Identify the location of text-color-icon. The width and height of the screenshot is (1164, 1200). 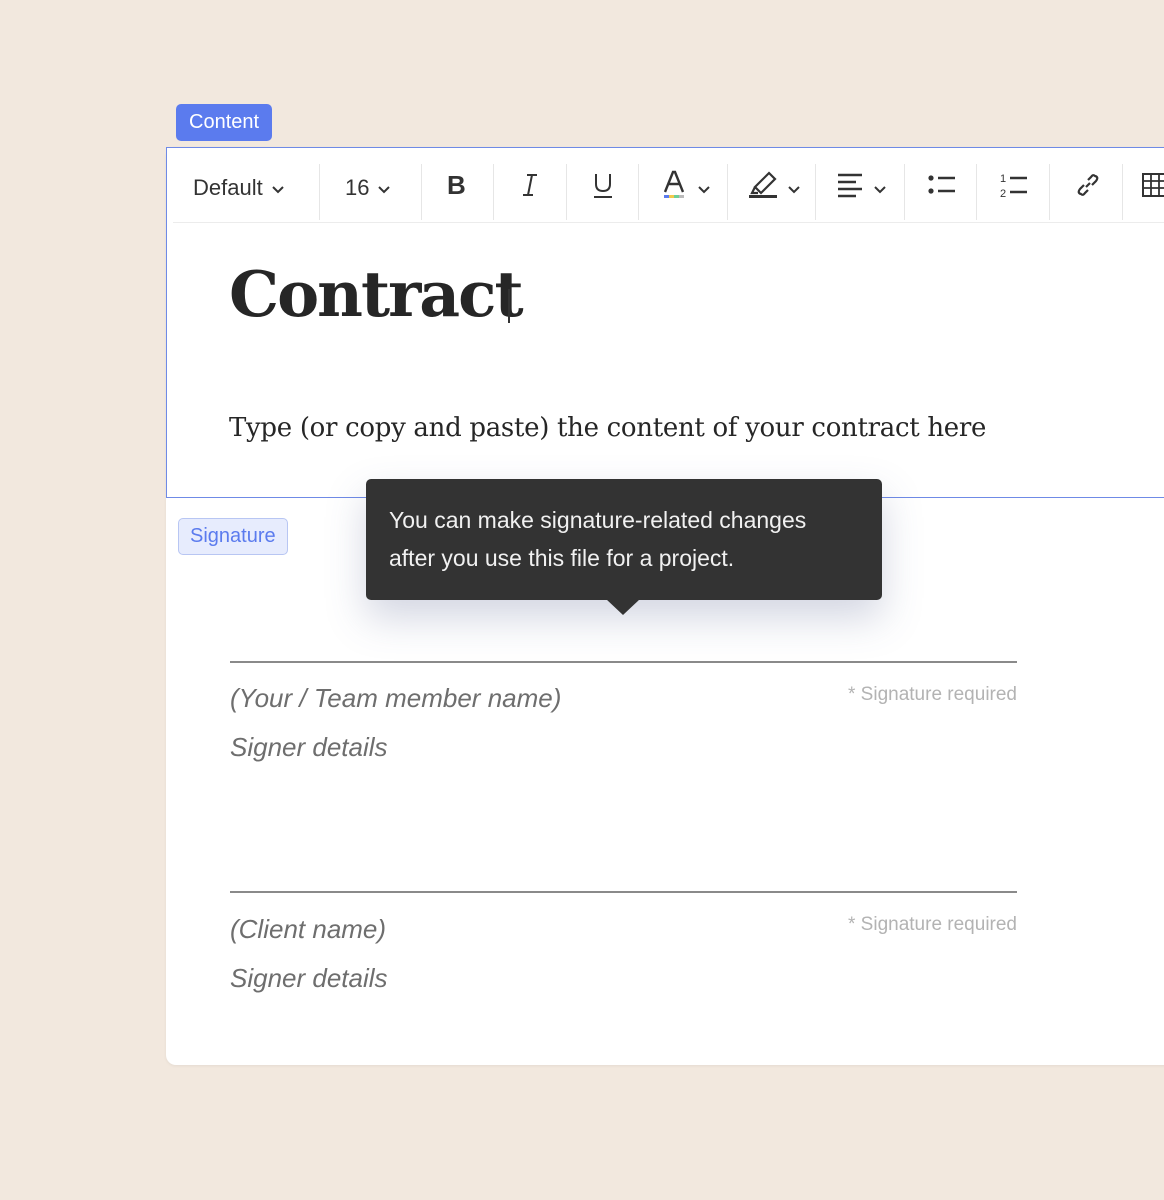
(675, 188).